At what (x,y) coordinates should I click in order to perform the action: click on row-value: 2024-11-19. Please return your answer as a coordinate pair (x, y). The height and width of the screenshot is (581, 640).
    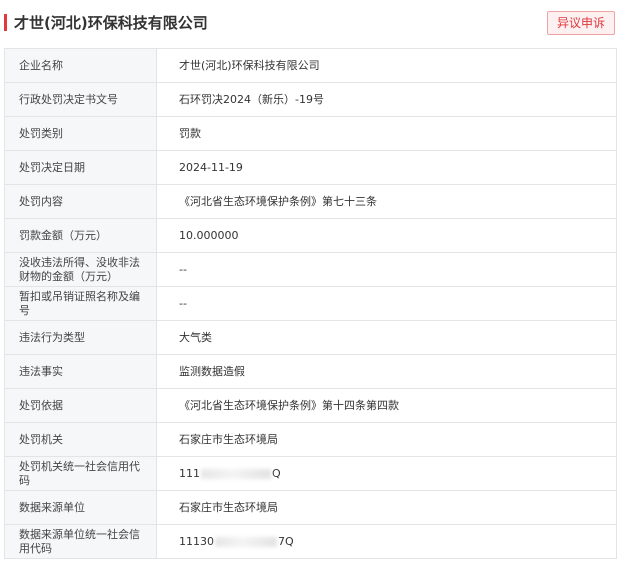
    Looking at the image, I should click on (386, 167).